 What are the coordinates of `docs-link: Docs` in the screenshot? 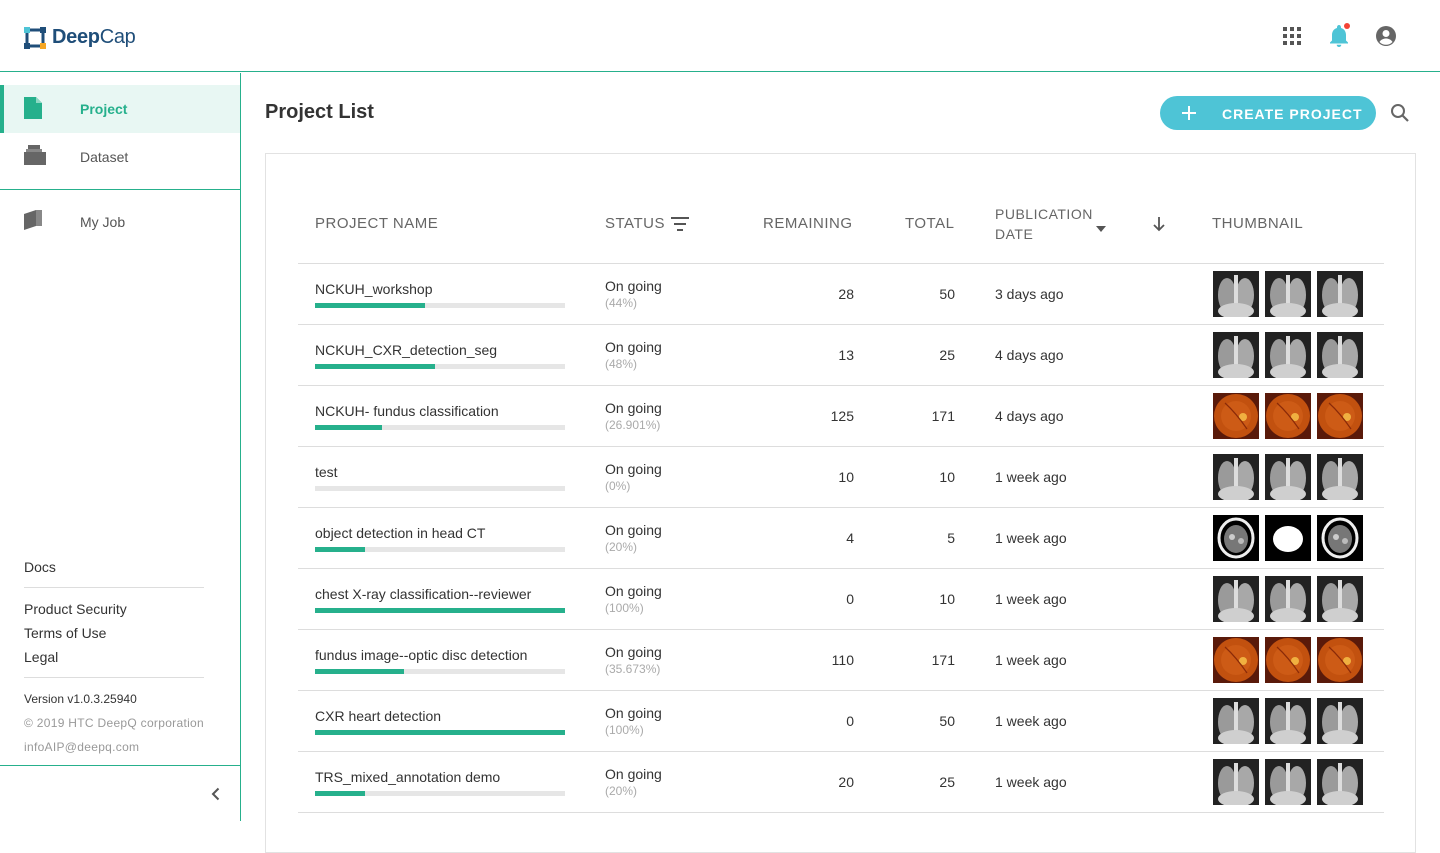 It's located at (114, 567).